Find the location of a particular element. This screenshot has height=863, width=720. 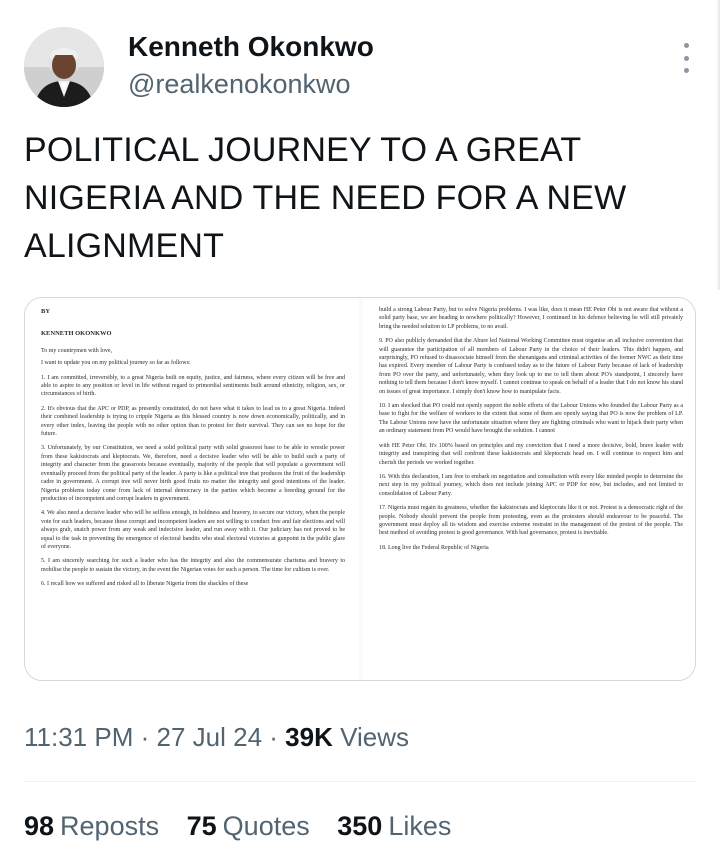

avatar is located at coordinates (64, 67).